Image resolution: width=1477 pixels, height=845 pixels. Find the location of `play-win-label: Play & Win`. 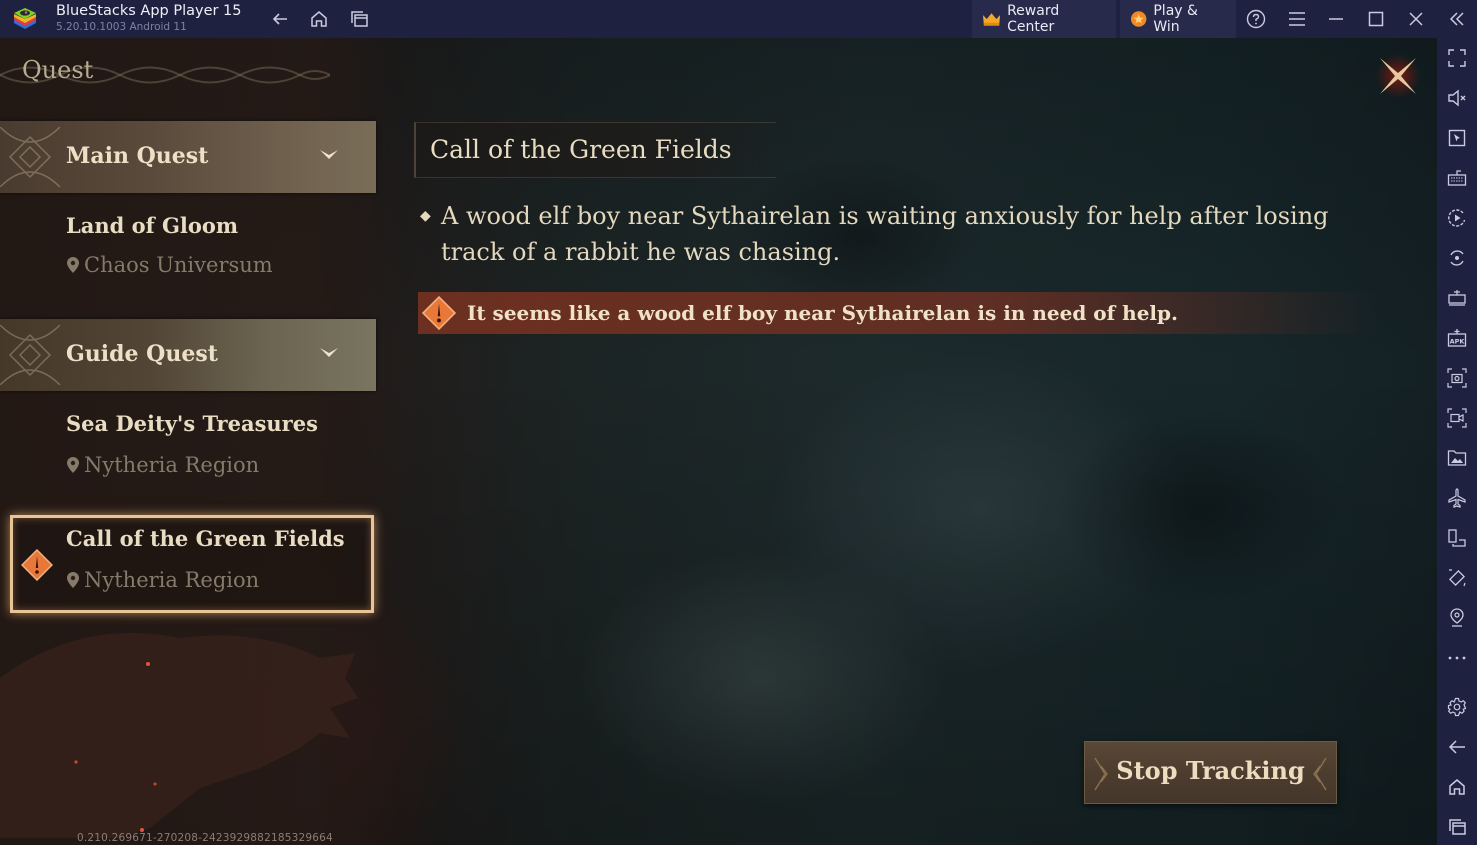

play-win-label: Play & Win is located at coordinates (1175, 19).